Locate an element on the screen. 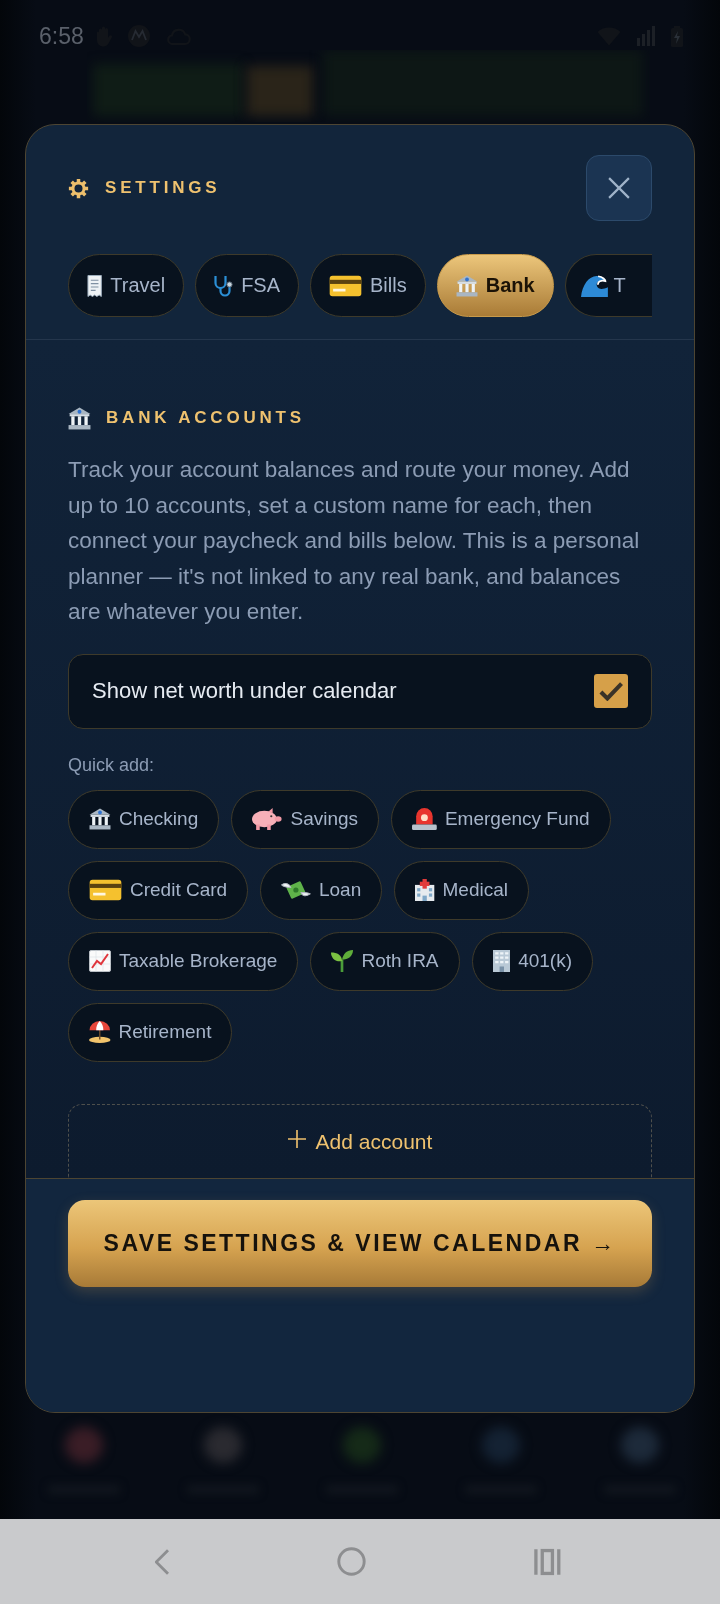 The image size is (720, 1604). battery-icon is located at coordinates (677, 36).